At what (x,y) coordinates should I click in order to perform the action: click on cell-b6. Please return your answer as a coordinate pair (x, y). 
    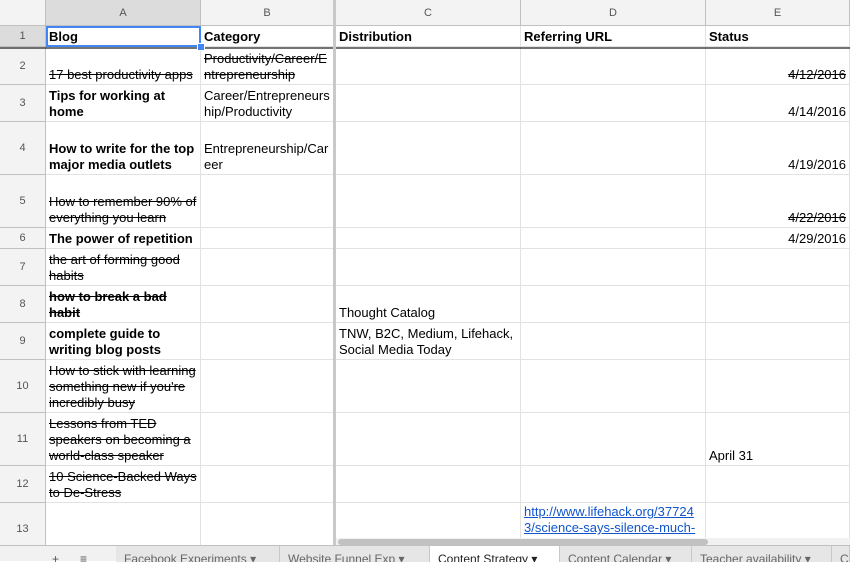
    Looking at the image, I should click on (267, 238).